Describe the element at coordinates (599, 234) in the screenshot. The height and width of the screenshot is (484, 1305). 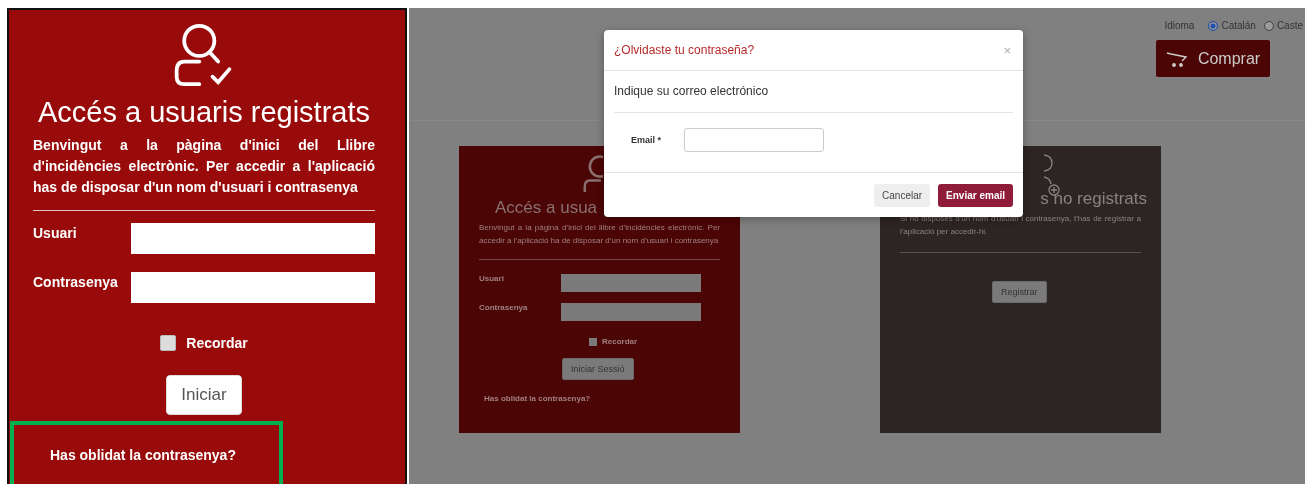
I see `intro-text: Benvingut a la pàgina d’inici del llibre d’incidències electrònic. Per accedir a l’aplicació ha de disposar d’un nom d’usuari i contrasenya` at that location.